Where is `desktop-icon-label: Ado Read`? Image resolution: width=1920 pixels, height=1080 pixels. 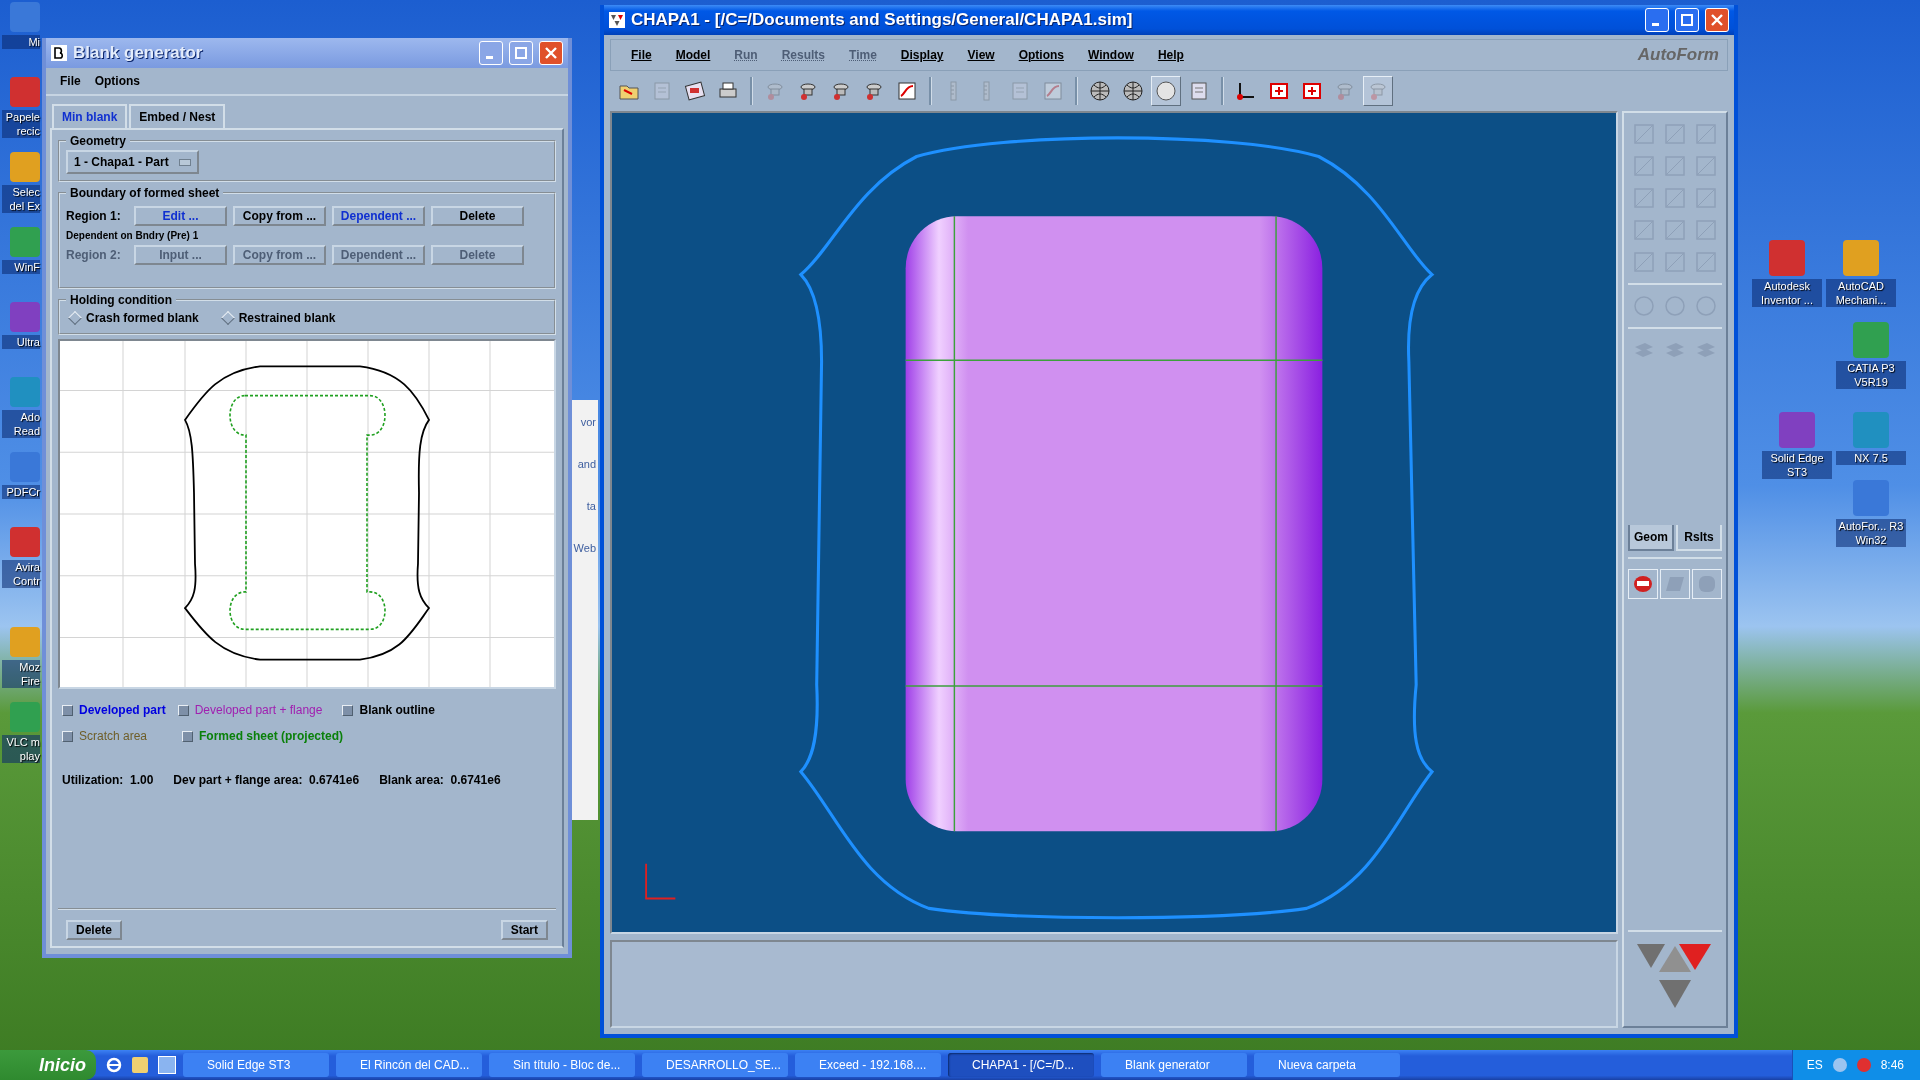
desktop-icon-label: Ado Read is located at coordinates (21, 424).